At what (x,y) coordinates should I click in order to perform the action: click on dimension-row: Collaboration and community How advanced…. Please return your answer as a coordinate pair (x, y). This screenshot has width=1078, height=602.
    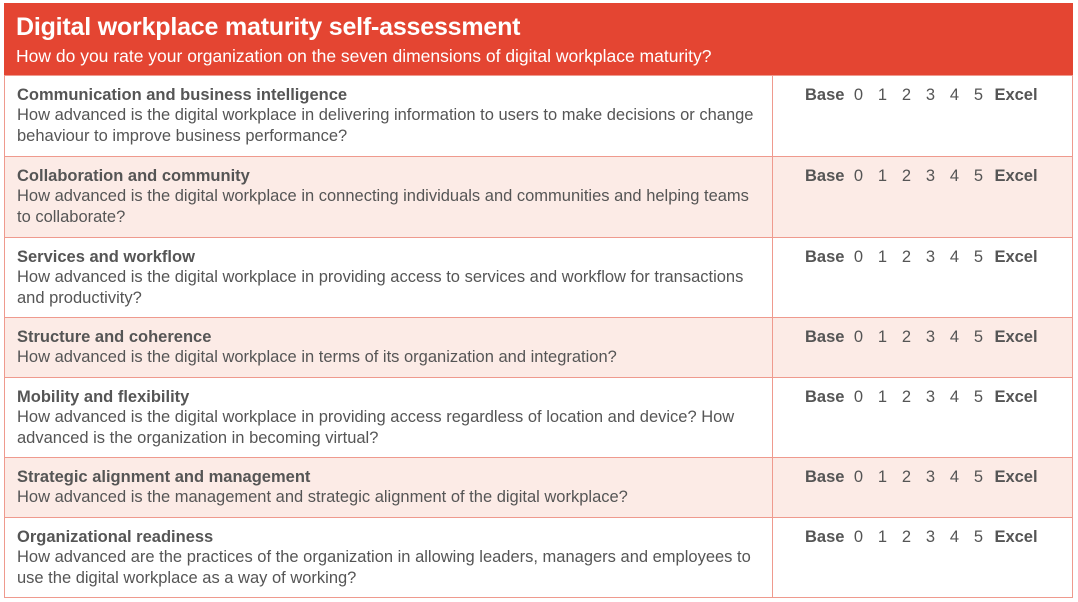
    Looking at the image, I should click on (538, 197).